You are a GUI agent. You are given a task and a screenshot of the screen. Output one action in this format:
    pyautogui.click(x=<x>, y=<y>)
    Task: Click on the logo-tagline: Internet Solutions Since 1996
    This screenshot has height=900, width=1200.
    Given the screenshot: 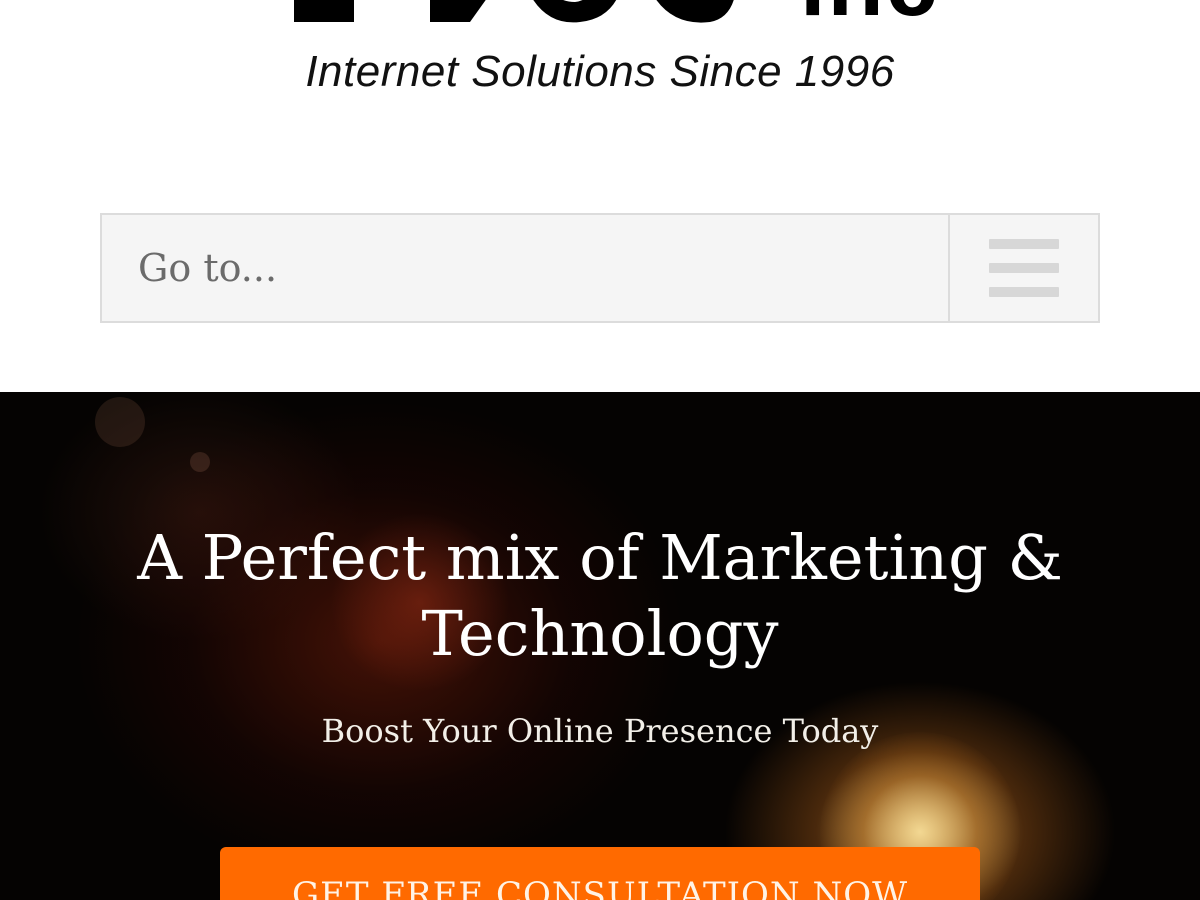 What is the action you would take?
    pyautogui.click(x=600, y=71)
    